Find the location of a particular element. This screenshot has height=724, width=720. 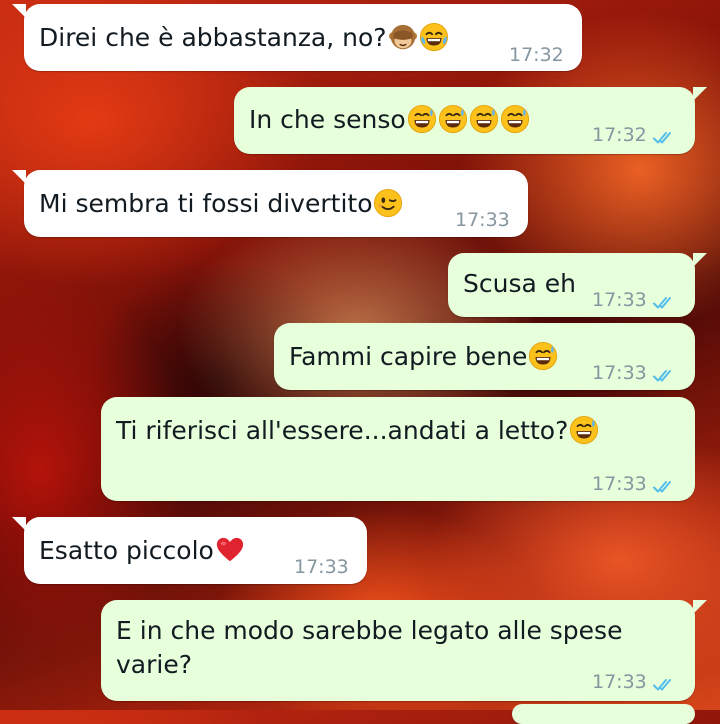

message-bubble-outgoing: Fammi capire bene 17:33 is located at coordinates (484, 356).